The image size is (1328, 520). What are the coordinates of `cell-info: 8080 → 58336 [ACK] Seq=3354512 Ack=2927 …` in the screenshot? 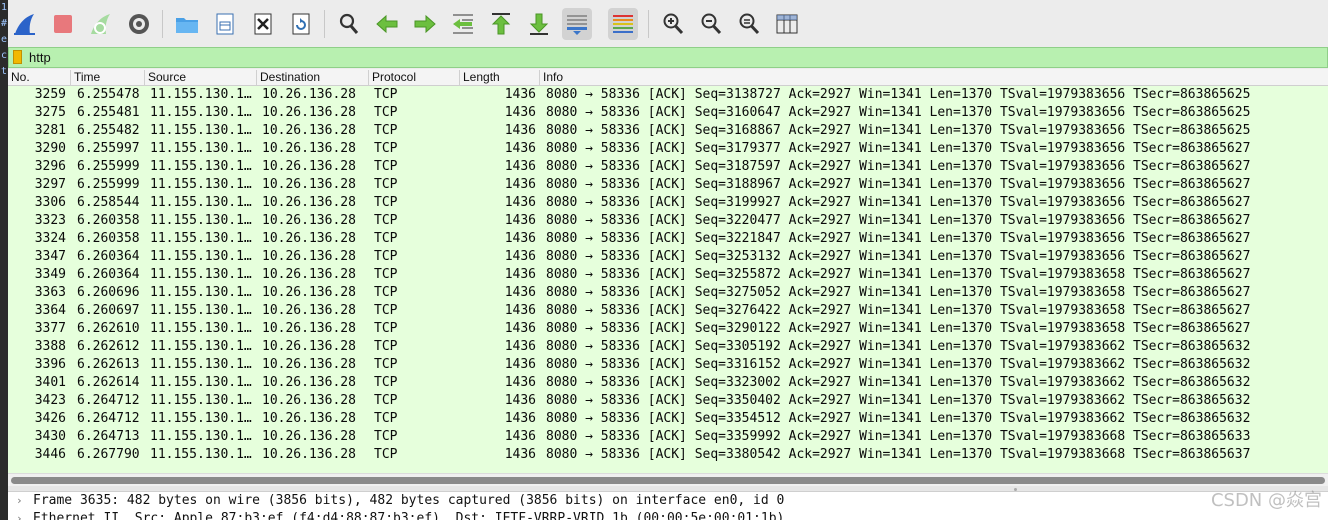 It's located at (898, 418).